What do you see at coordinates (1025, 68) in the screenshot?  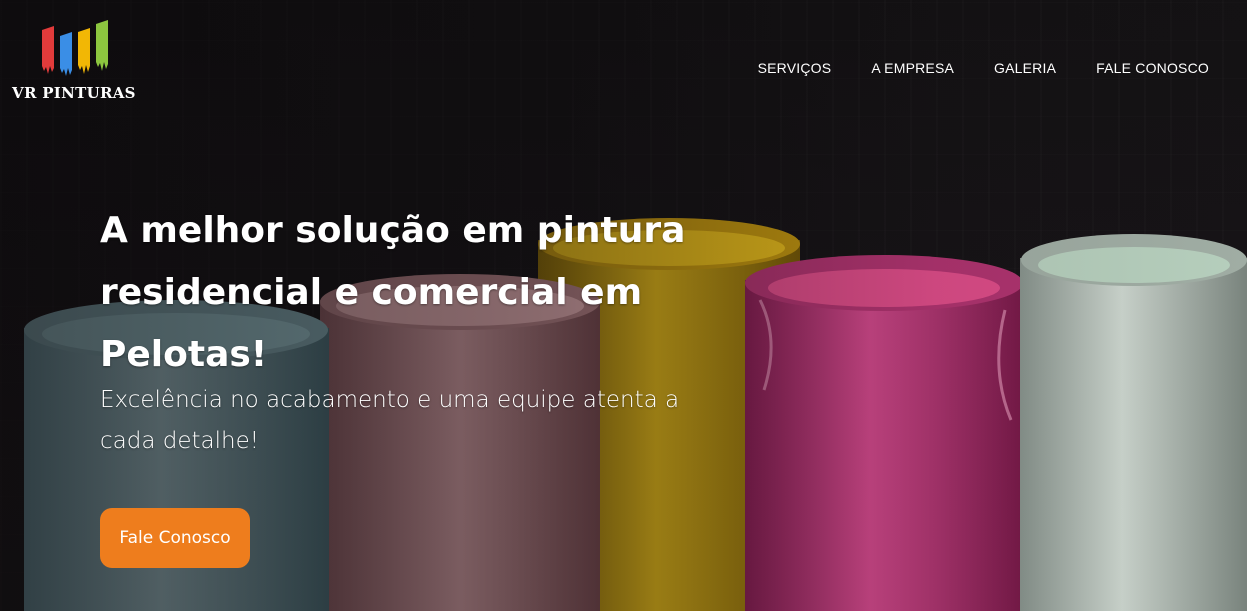 I see `nav-item-galeria: GALERIA` at bounding box center [1025, 68].